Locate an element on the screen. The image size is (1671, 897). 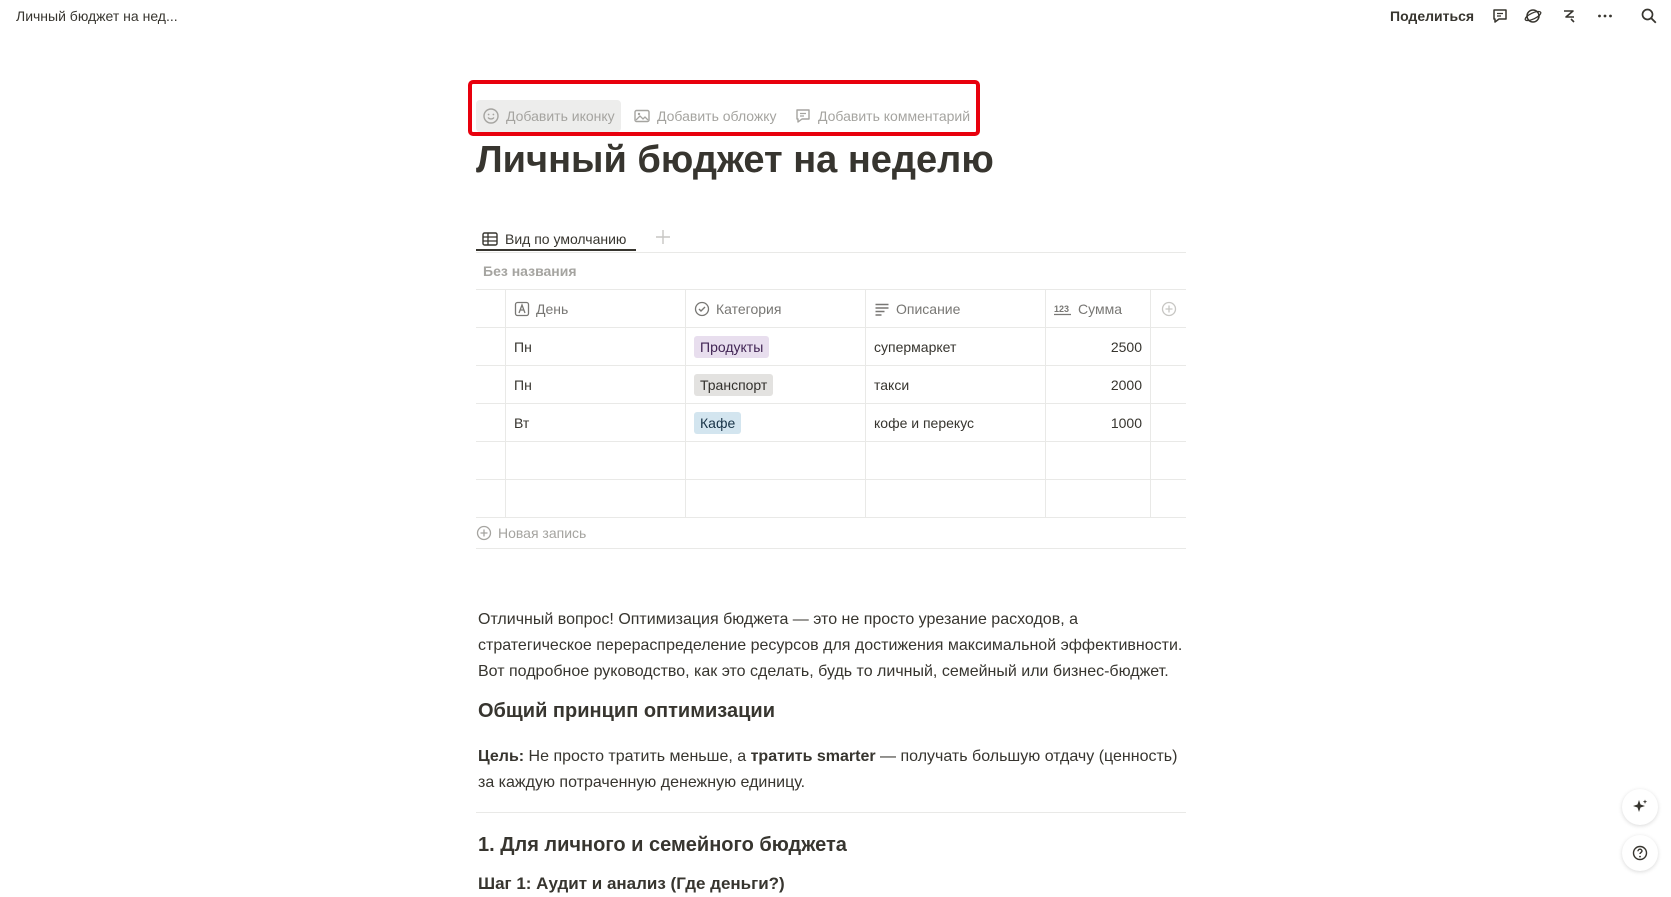
more-icon is located at coordinates (1605, 16).